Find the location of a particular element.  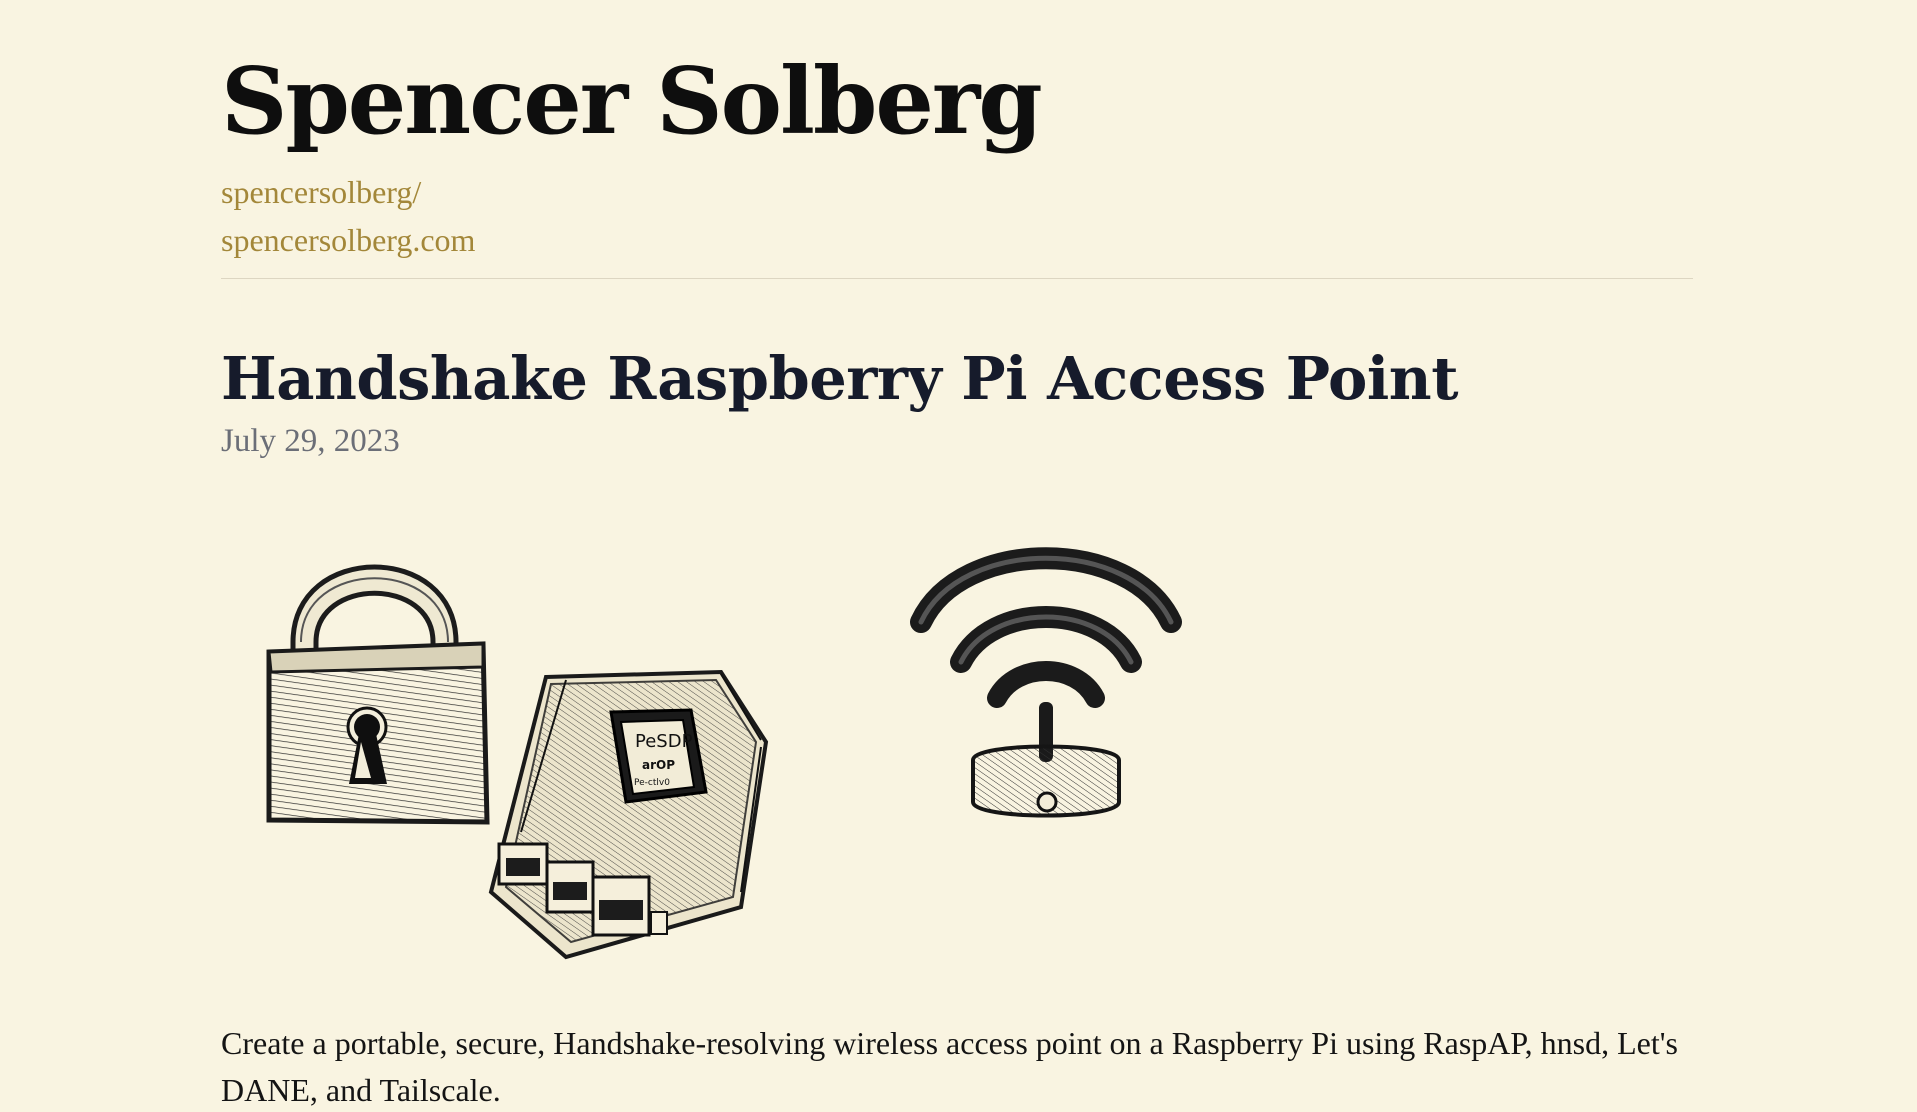

github-link: spencersolberg/ is located at coordinates (348, 192).